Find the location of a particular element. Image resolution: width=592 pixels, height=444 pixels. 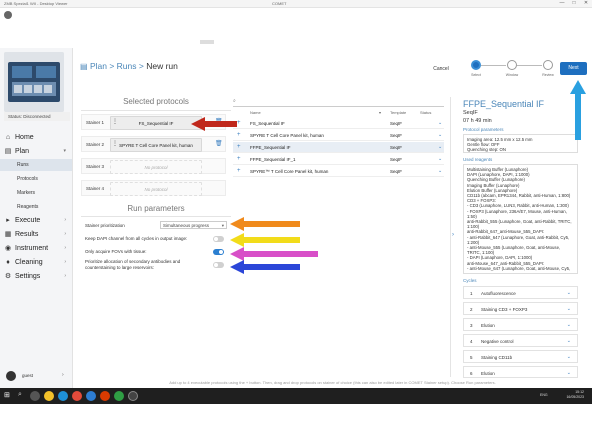

cycle-item: 1 Autofluorescence ⌄ is located at coordinates (520, 292).